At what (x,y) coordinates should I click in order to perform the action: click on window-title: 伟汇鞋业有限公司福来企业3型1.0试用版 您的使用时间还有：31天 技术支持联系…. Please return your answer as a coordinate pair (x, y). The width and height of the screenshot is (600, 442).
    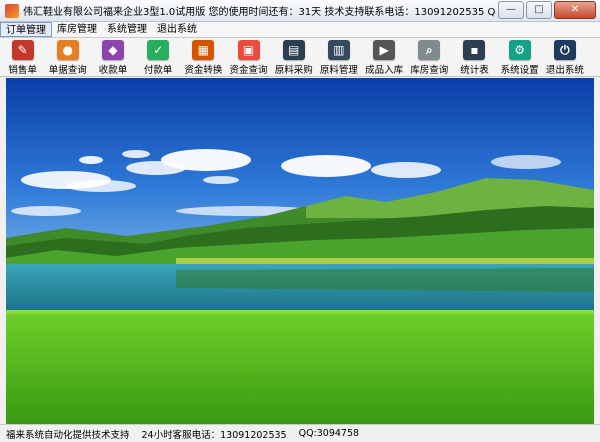
    Looking at the image, I should click on (259, 12).